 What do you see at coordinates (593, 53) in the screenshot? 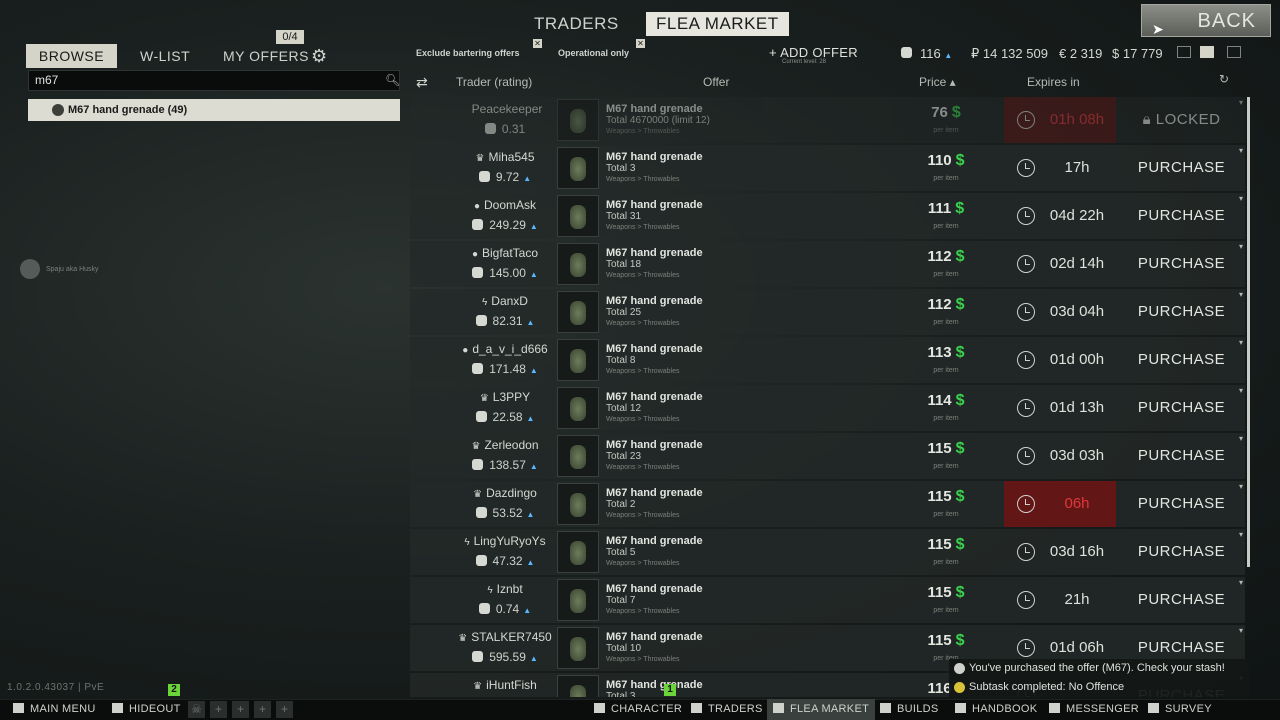
I see `filter-operational-only: Operational only` at bounding box center [593, 53].